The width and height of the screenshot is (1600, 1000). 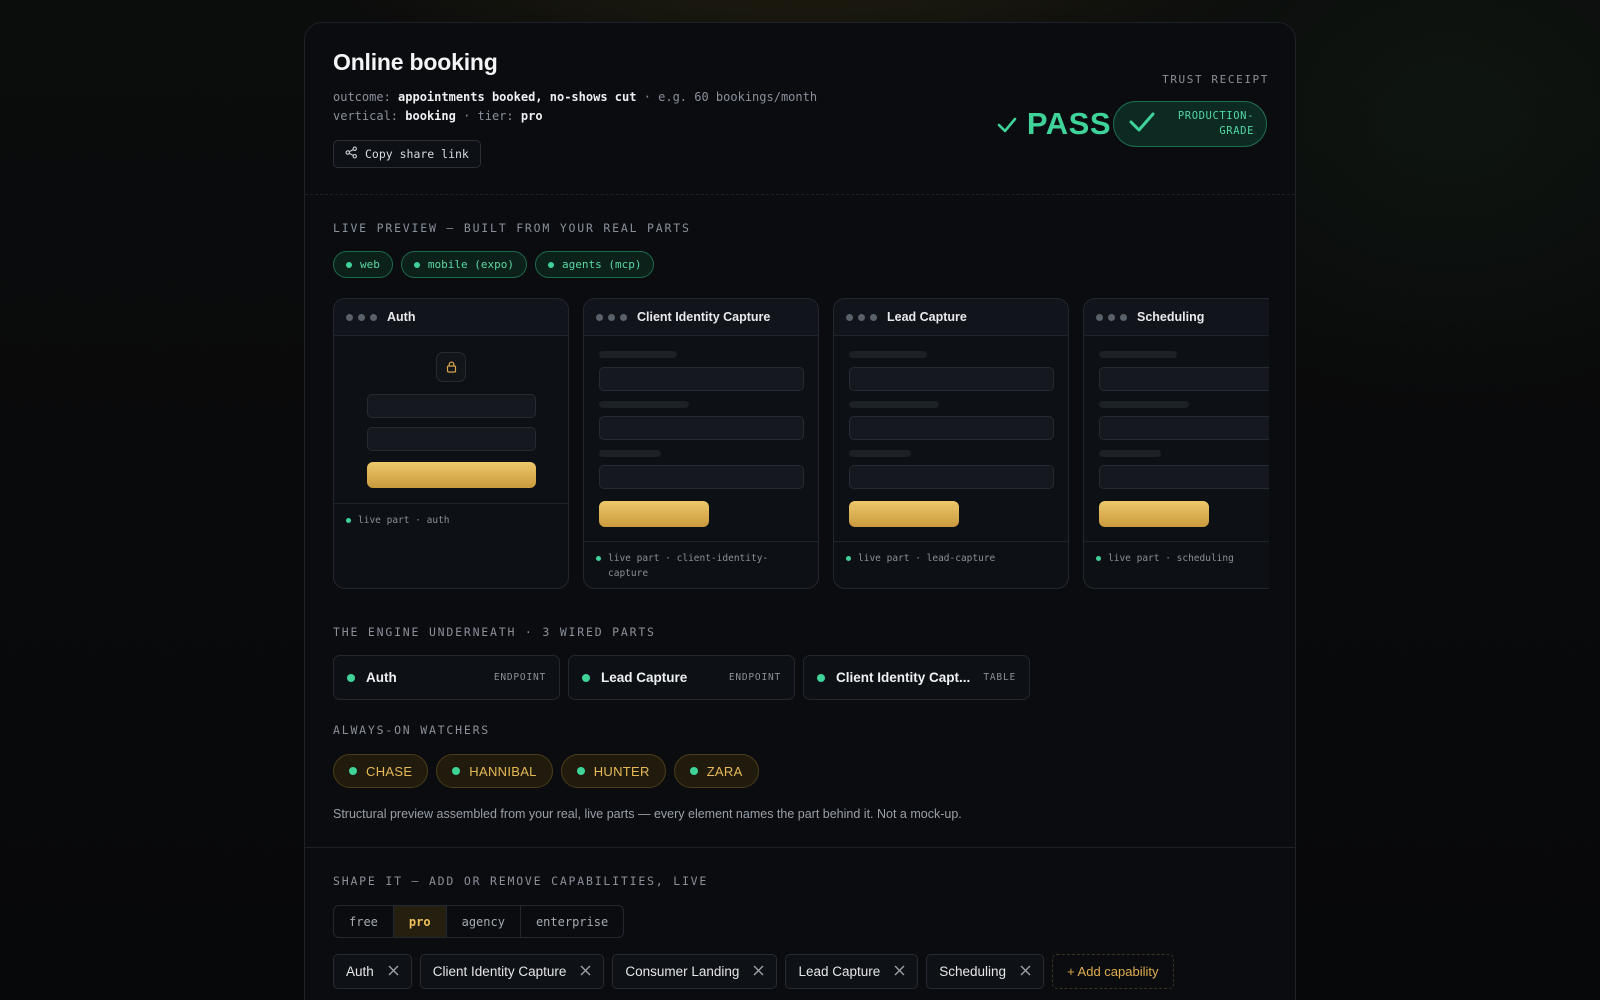 What do you see at coordinates (1210, 124) in the screenshot?
I see `grade-label: PRODUCTION- GRADE` at bounding box center [1210, 124].